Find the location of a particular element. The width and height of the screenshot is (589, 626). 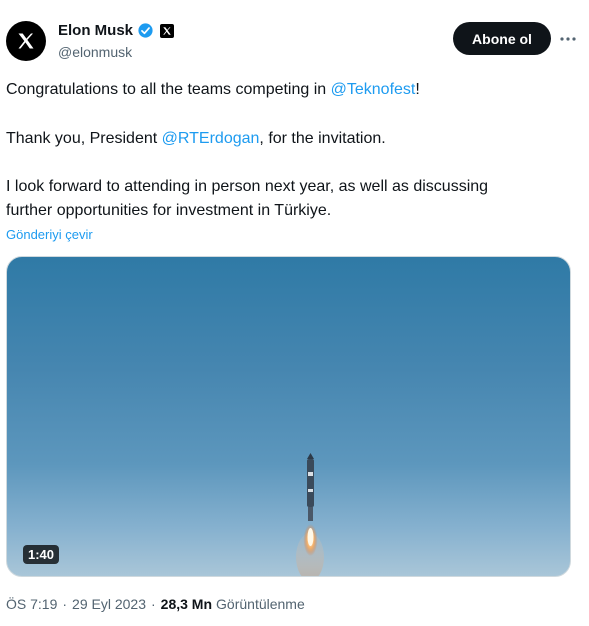

tweet-text: Thank you, President is located at coordinates (84, 138).